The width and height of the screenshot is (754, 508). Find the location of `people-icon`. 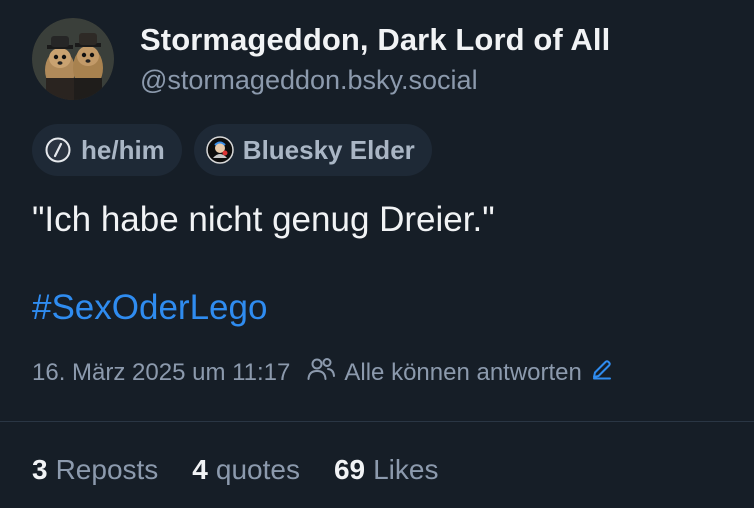

people-icon is located at coordinates (321, 373).